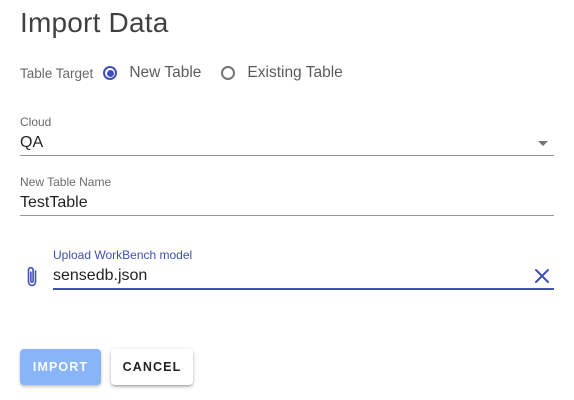 The width and height of the screenshot is (574, 400). I want to click on cloud-label: Cloud, so click(36, 122).